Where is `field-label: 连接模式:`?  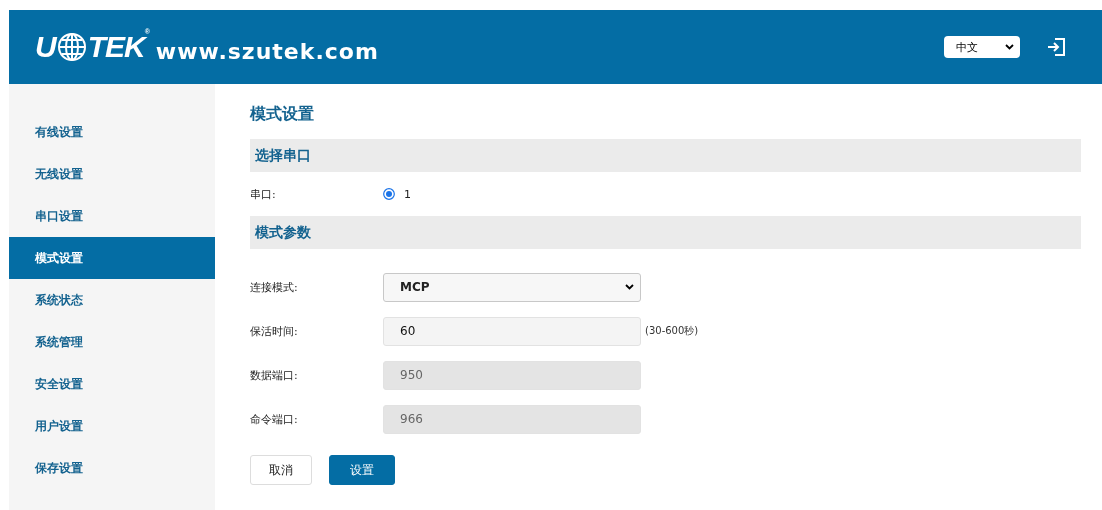
field-label: 连接模式: is located at coordinates (274, 287).